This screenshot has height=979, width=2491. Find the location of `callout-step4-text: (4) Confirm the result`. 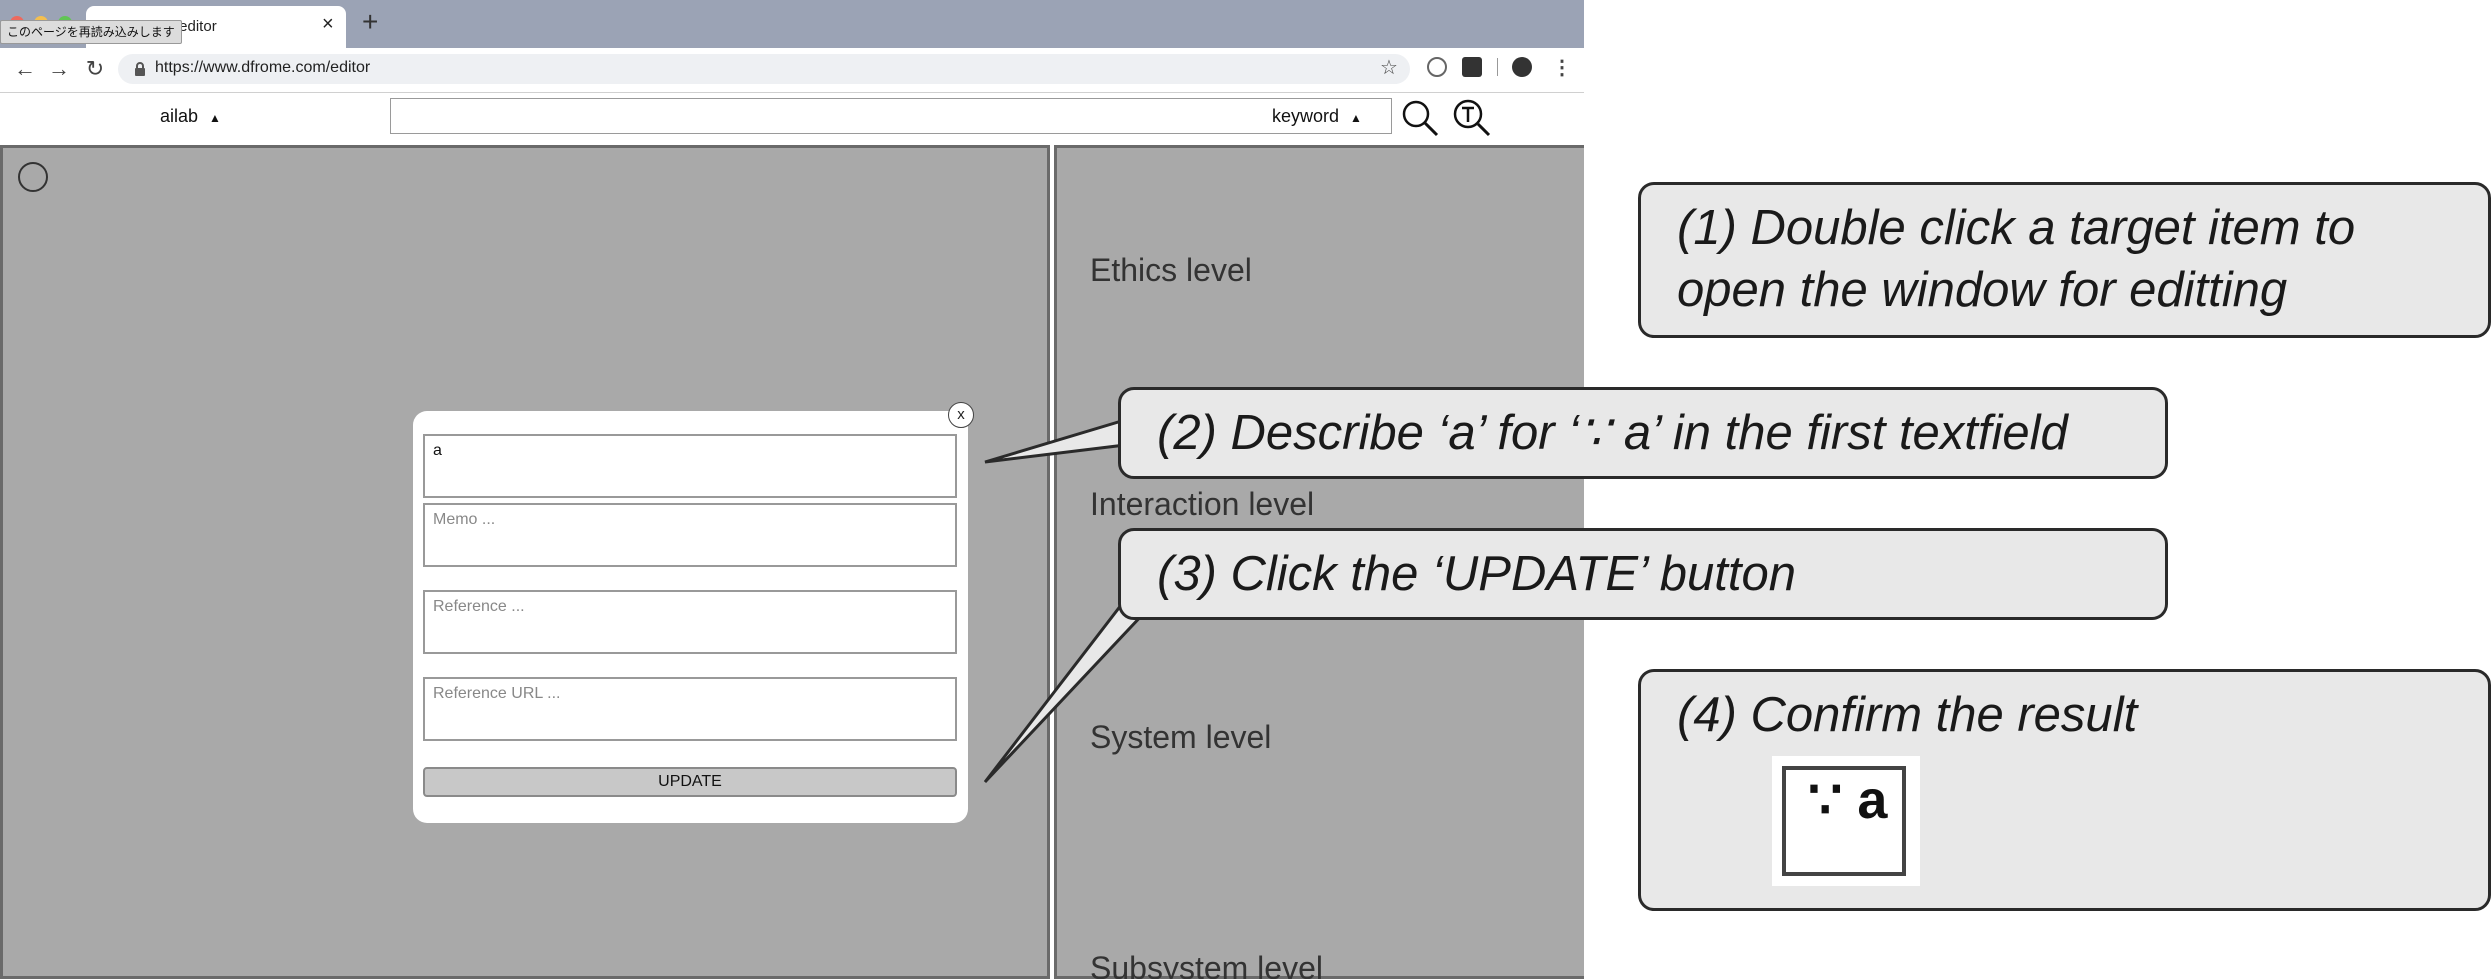

callout-step4-text: (4) Confirm the result is located at coordinates (1907, 715).